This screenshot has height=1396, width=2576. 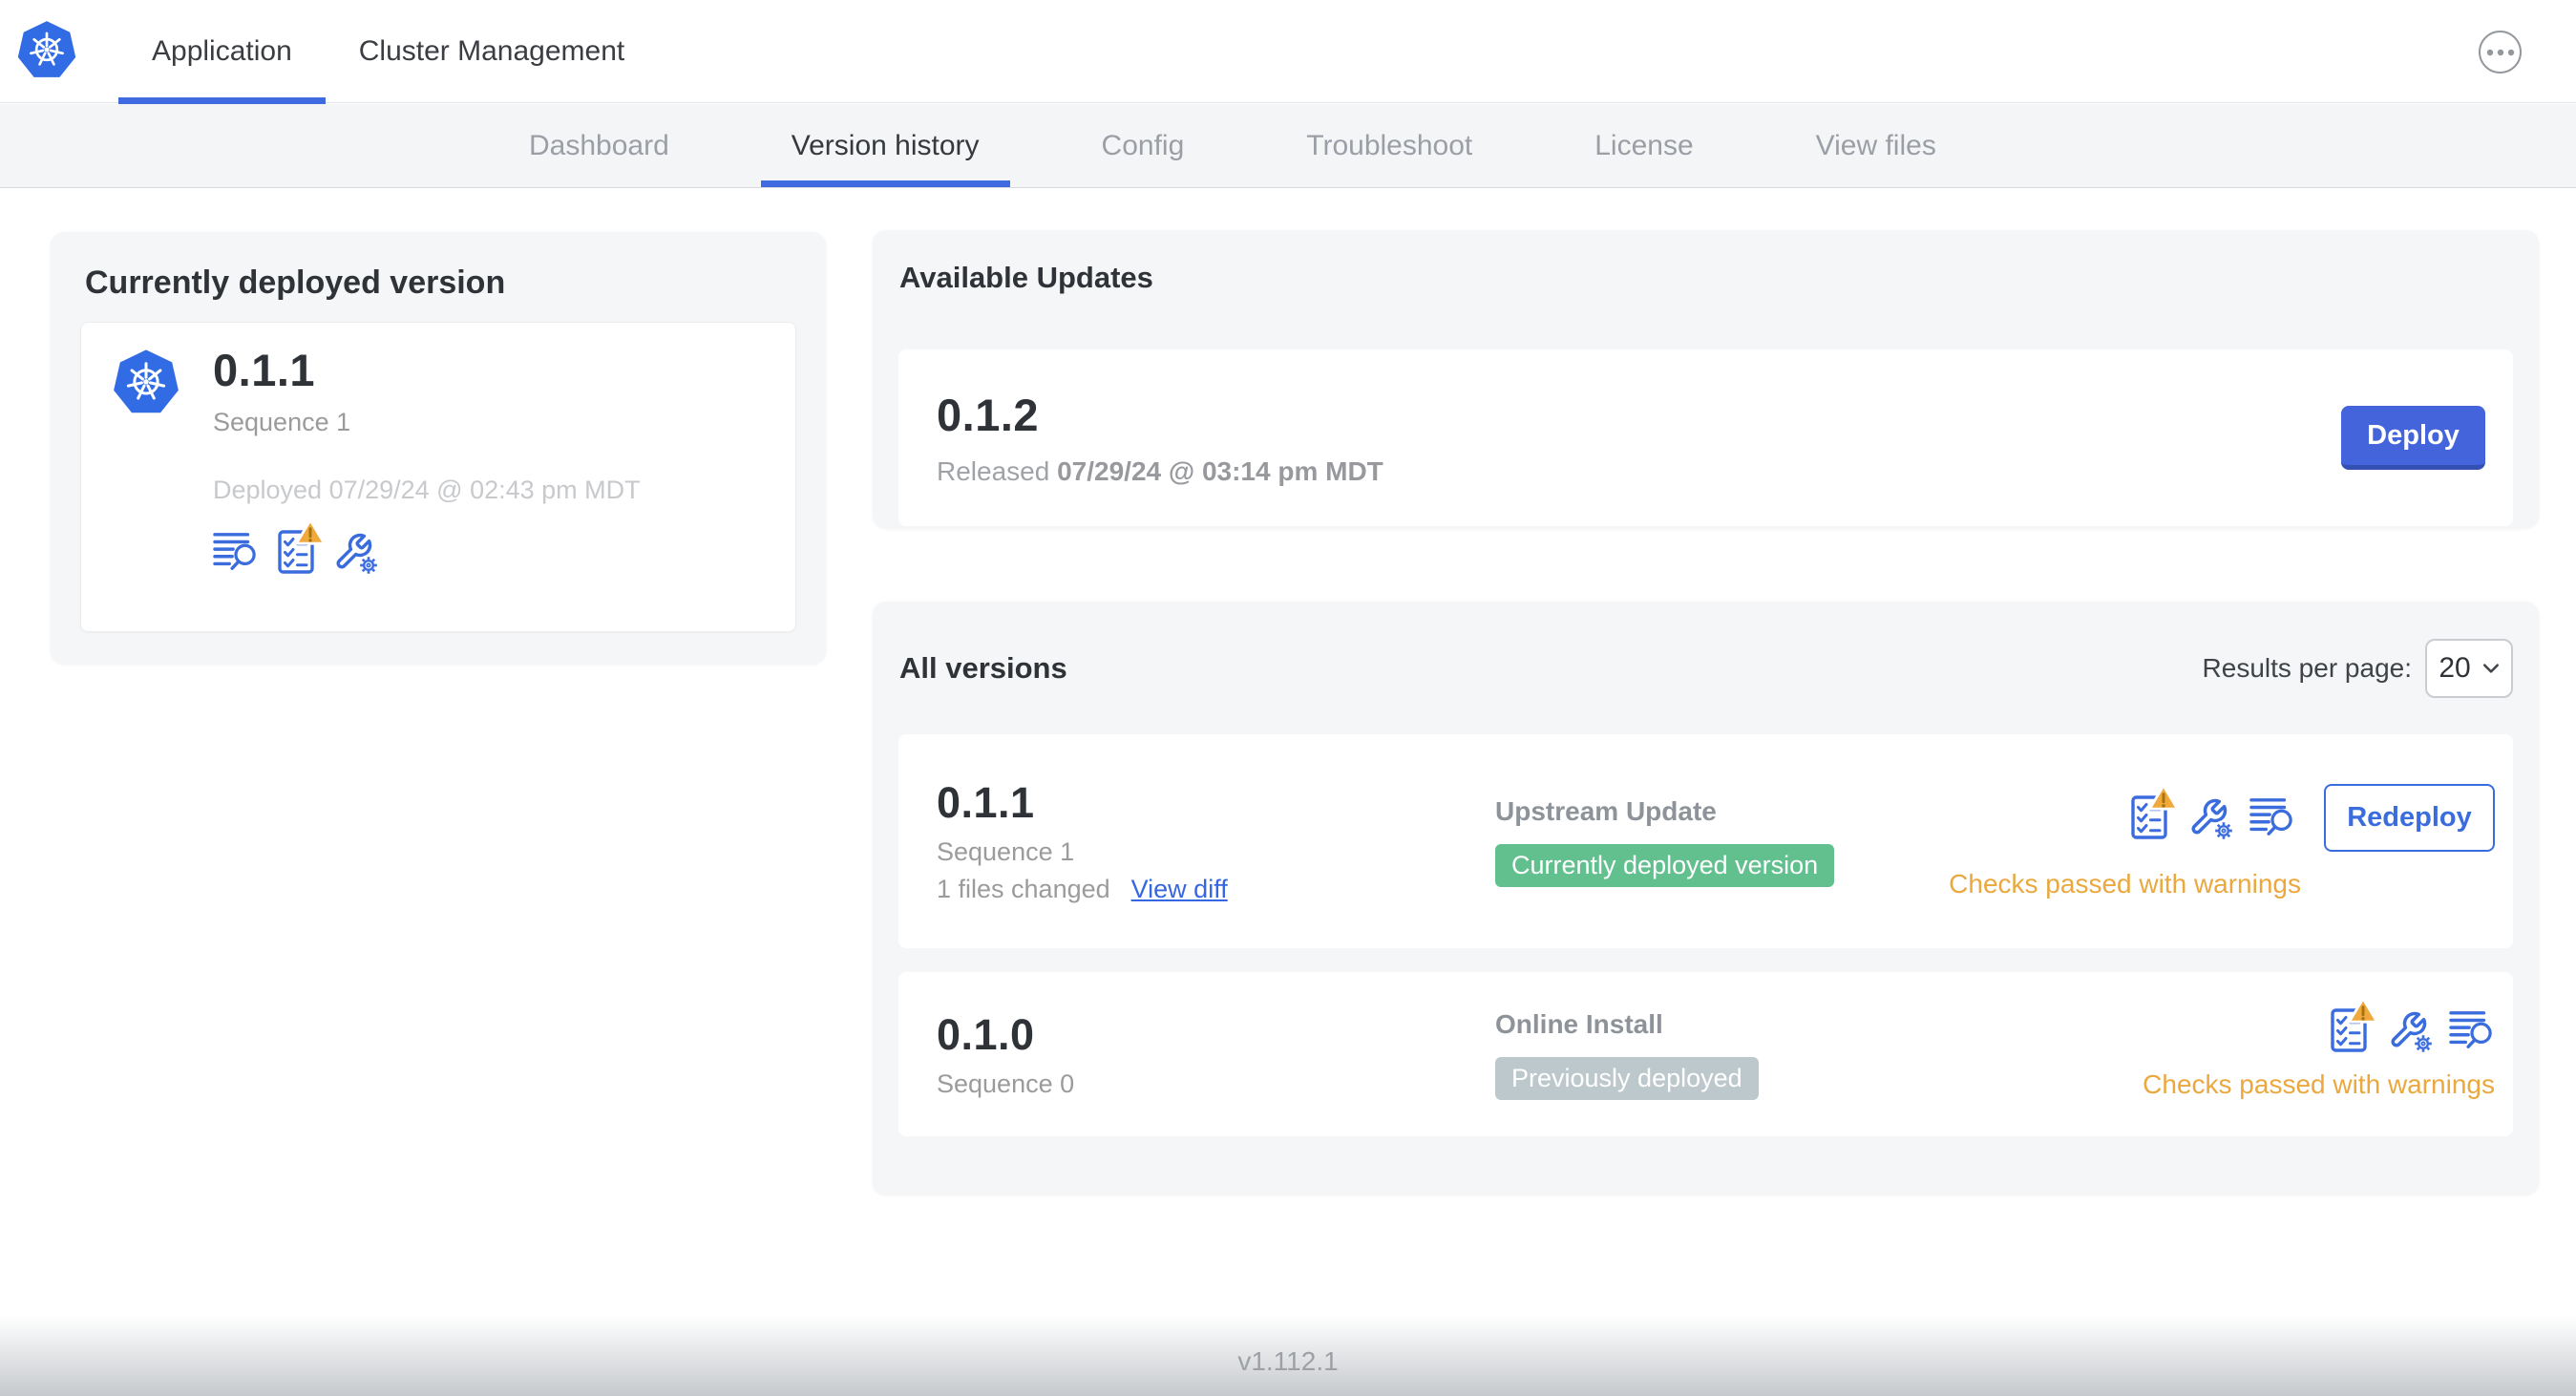 What do you see at coordinates (986, 802) in the screenshot?
I see `row-version-number: 0.1.1` at bounding box center [986, 802].